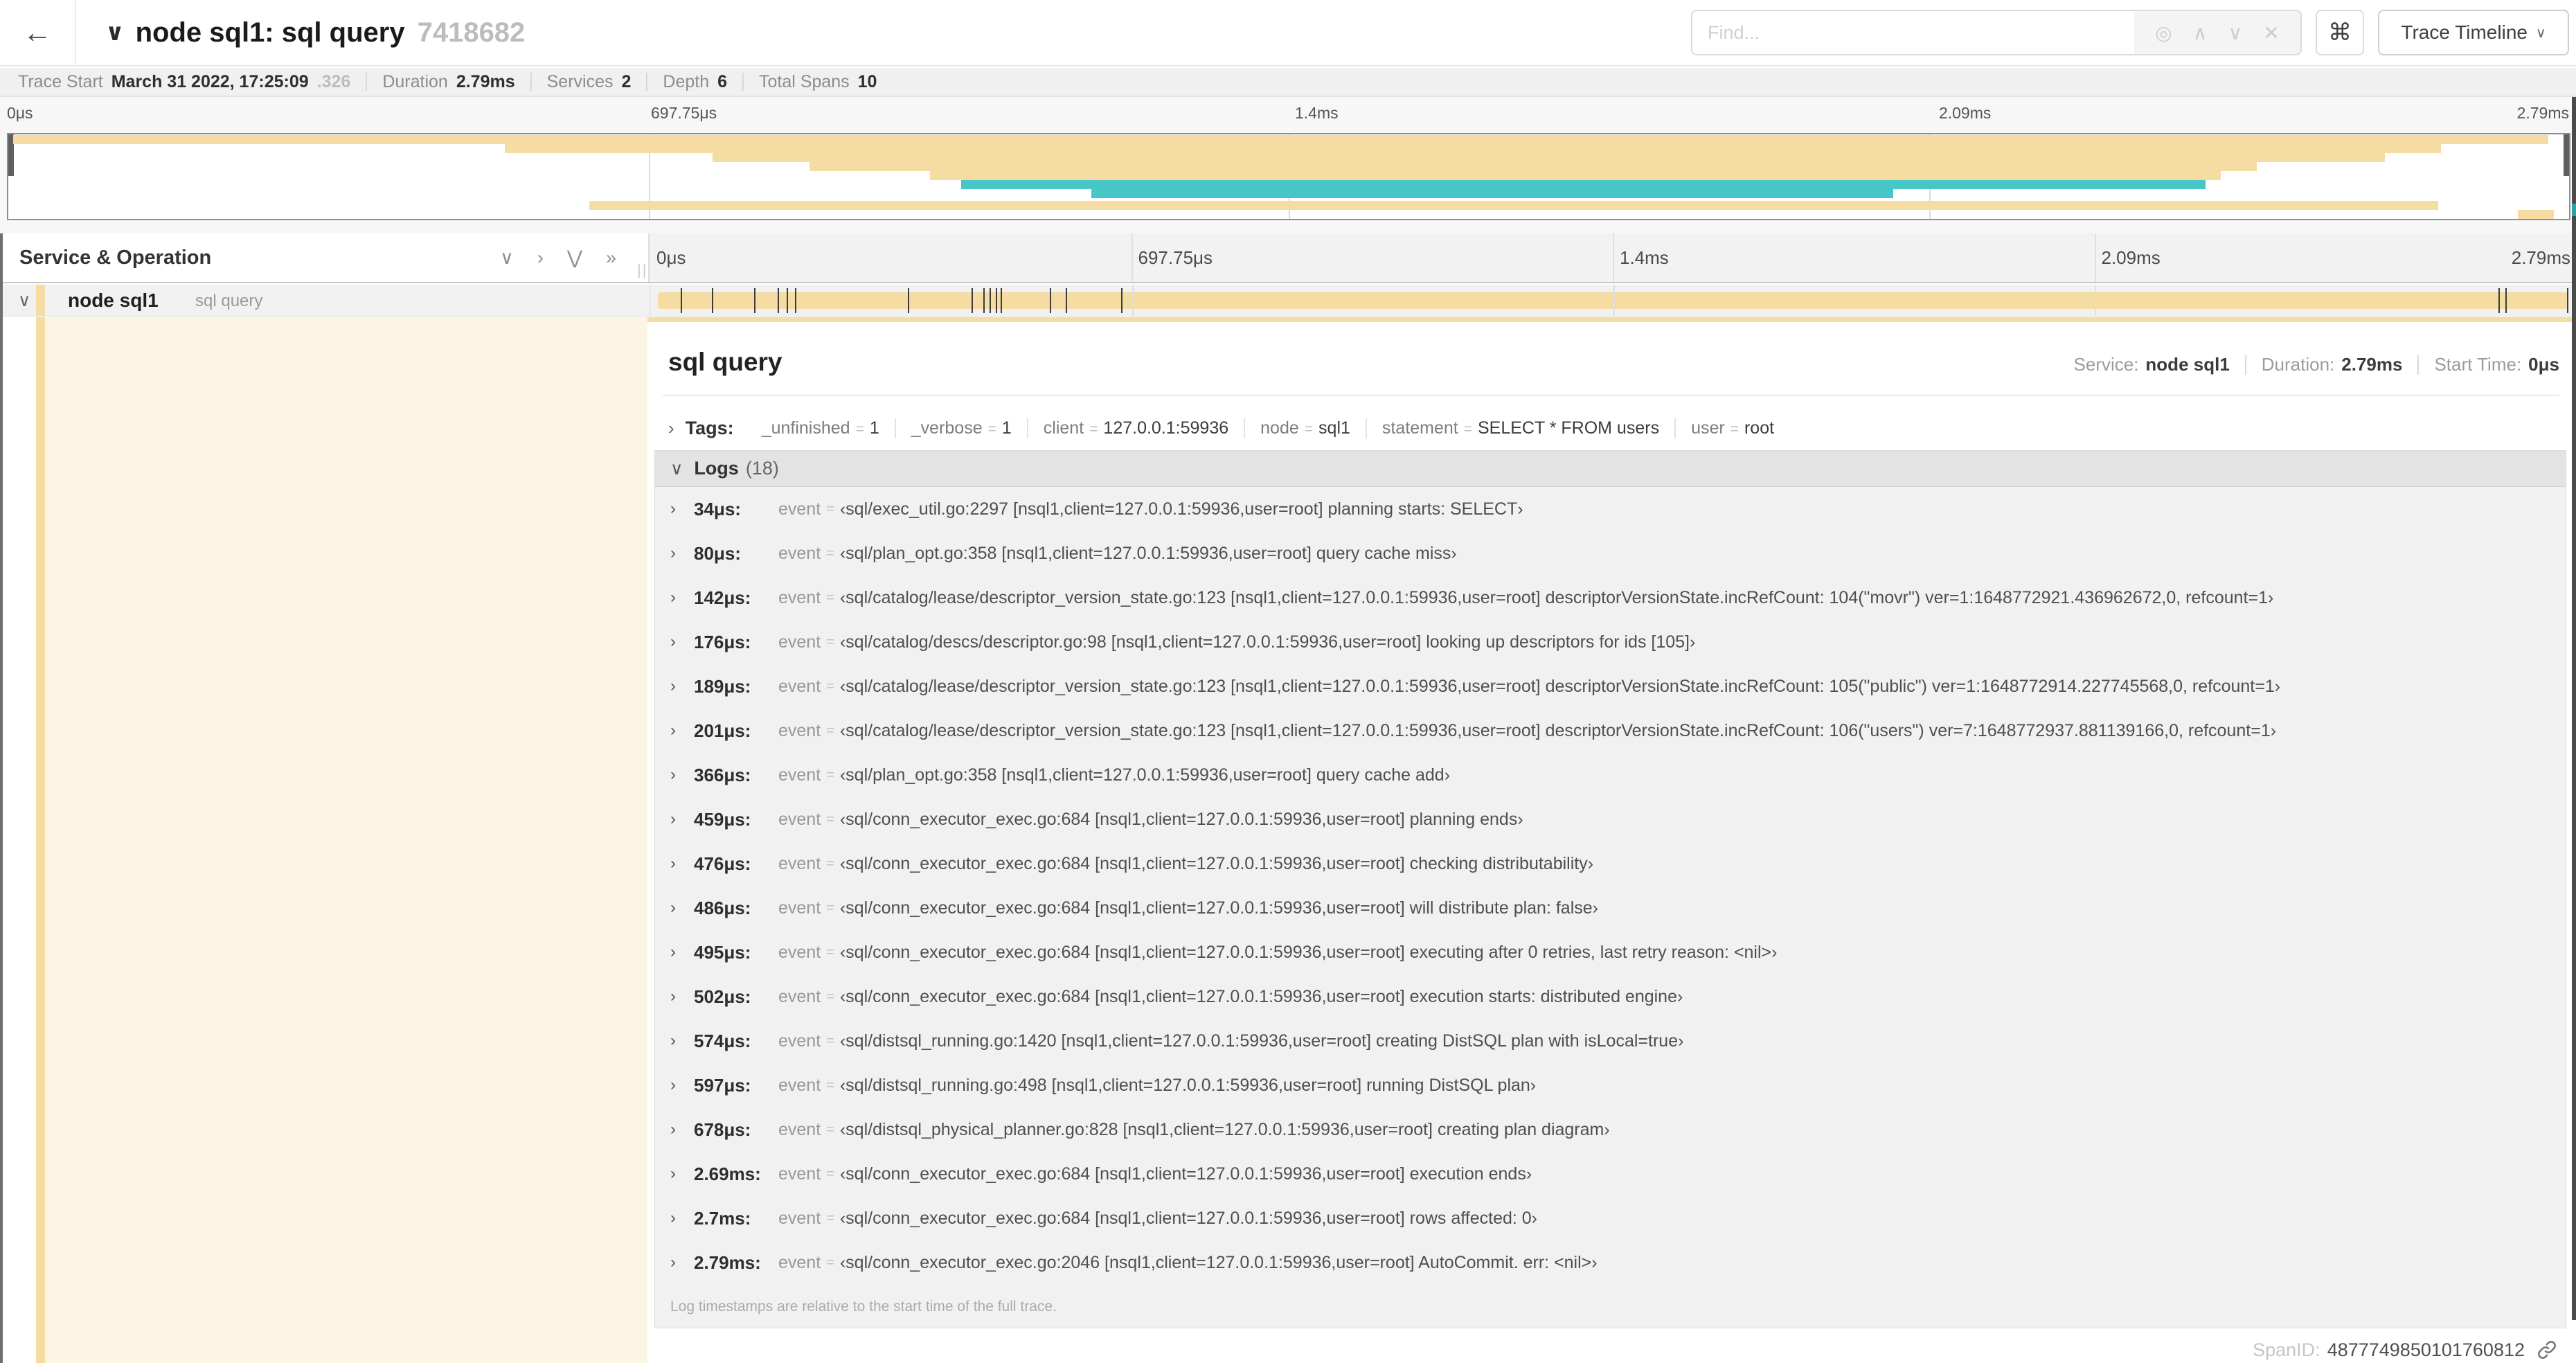  What do you see at coordinates (2163, 33) in the screenshot?
I see `focus-target-icon: ◎` at bounding box center [2163, 33].